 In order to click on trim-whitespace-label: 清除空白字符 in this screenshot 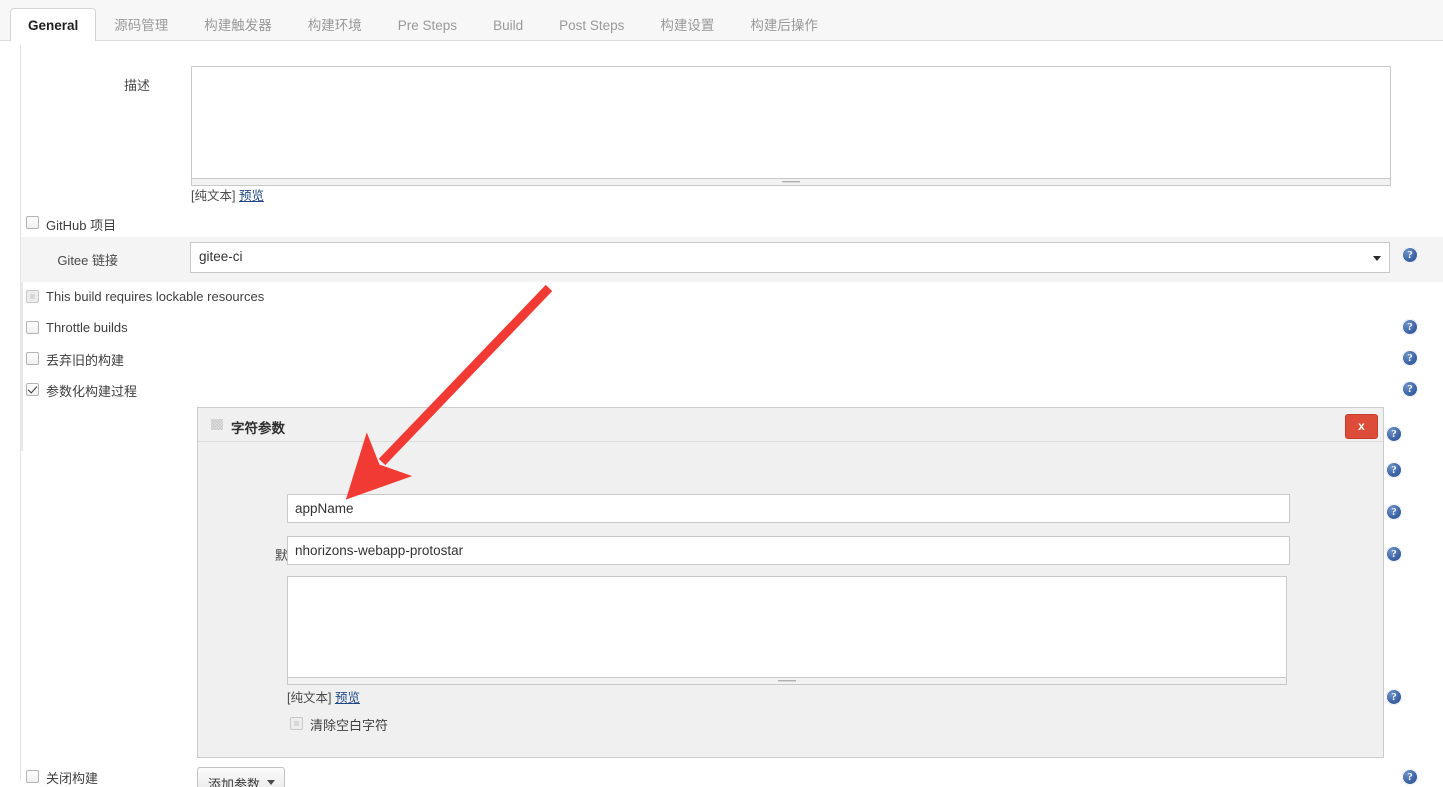, I will do `click(349, 725)`.